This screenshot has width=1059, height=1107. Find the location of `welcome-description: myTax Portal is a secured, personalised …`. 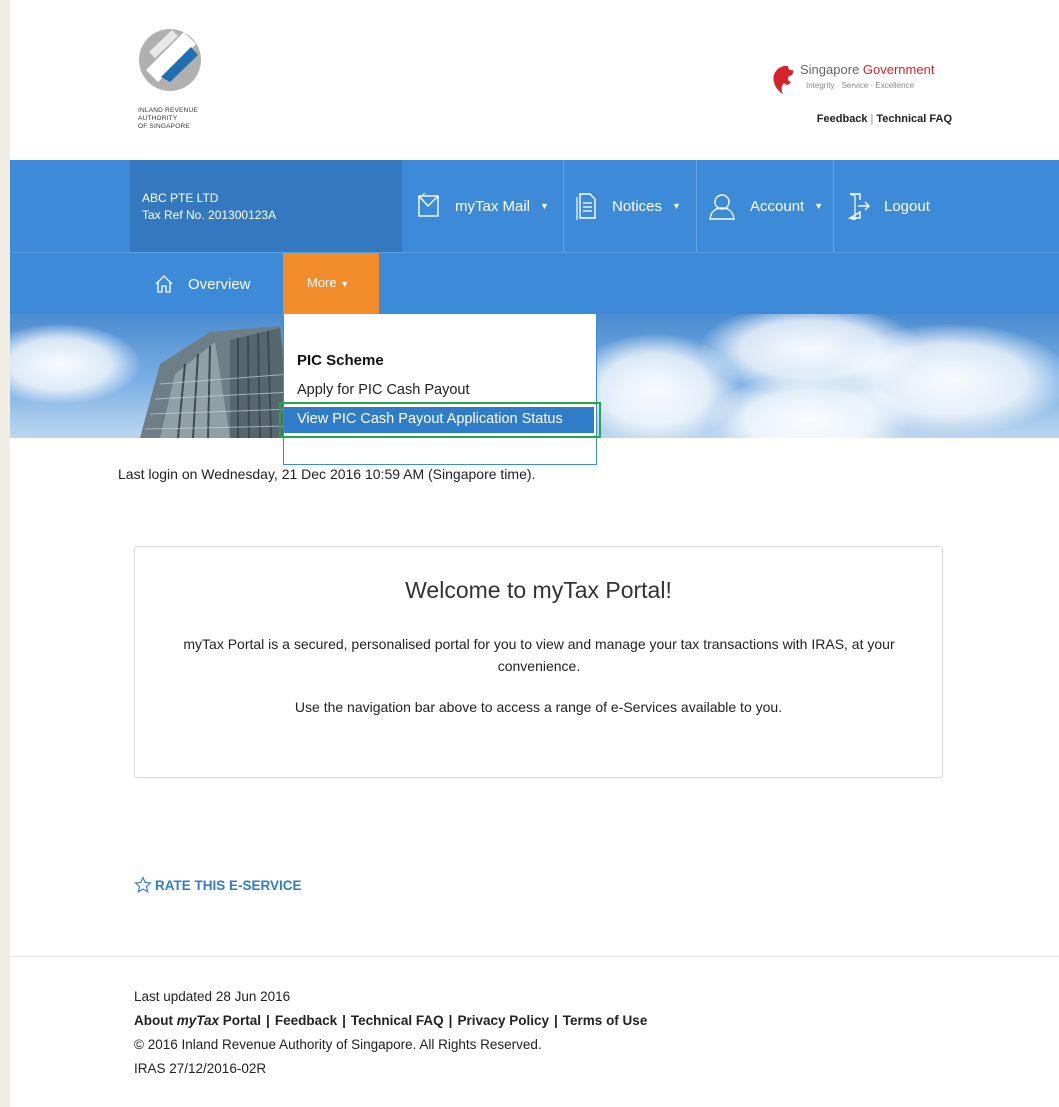

welcome-description: myTax Portal is a secured, personalised … is located at coordinates (539, 655).